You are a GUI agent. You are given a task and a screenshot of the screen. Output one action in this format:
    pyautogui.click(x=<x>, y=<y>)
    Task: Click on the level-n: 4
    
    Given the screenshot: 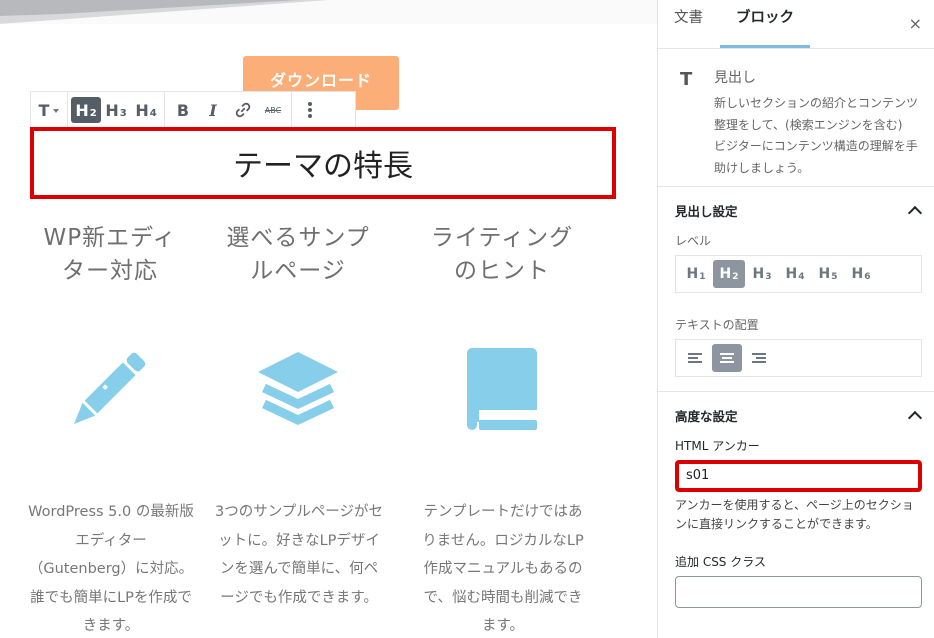 What is the action you would take?
    pyautogui.click(x=801, y=277)
    